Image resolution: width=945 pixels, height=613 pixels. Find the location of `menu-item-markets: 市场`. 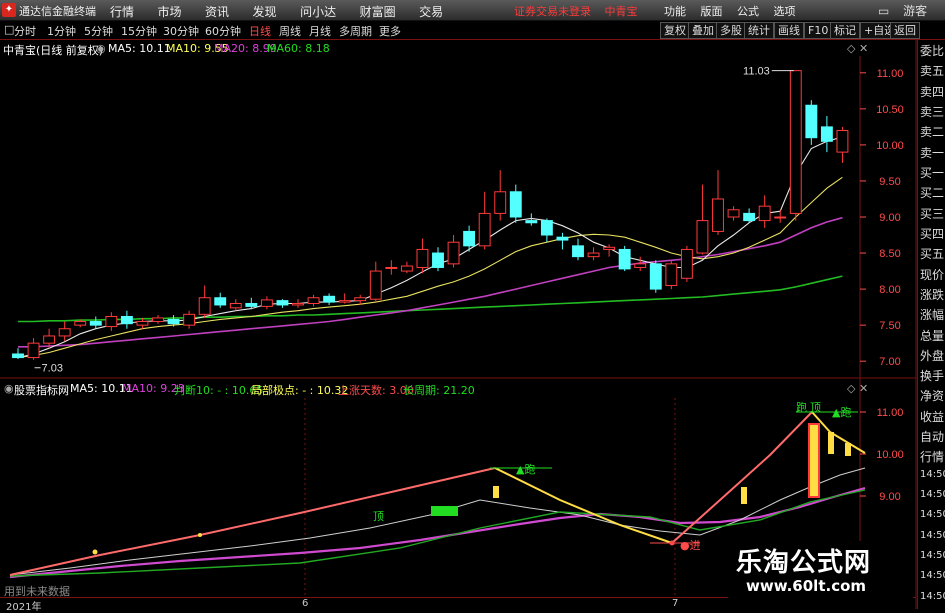

menu-item-markets: 市场 is located at coordinates (170, 11).